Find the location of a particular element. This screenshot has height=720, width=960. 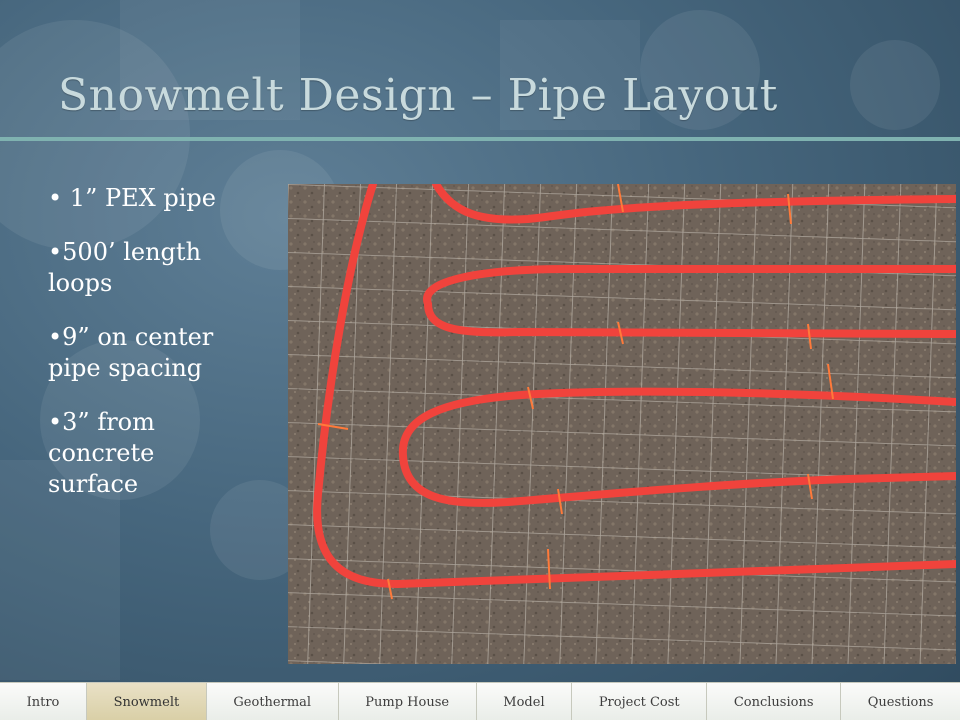

slide-title: Snowmelt Design – Pipe Layout is located at coordinates (418, 95).